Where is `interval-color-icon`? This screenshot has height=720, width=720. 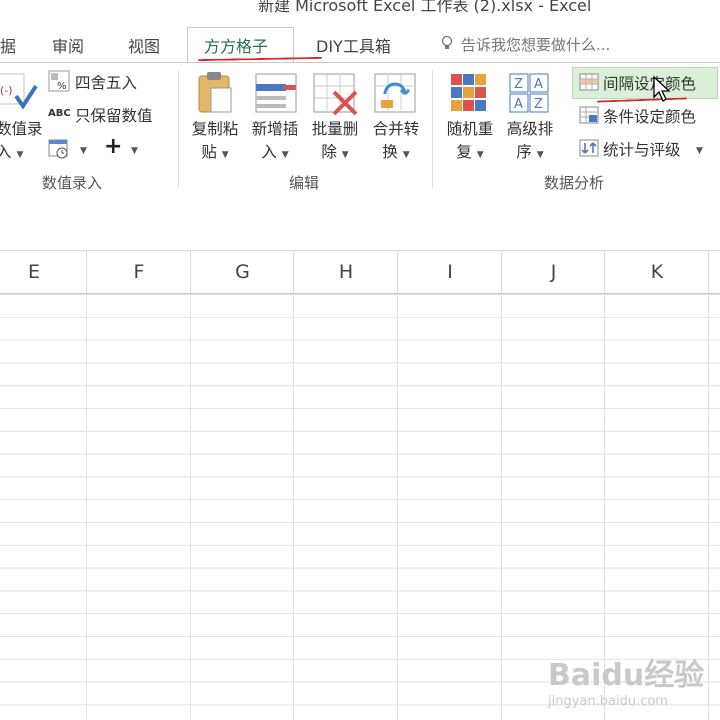 interval-color-icon is located at coordinates (589, 82).